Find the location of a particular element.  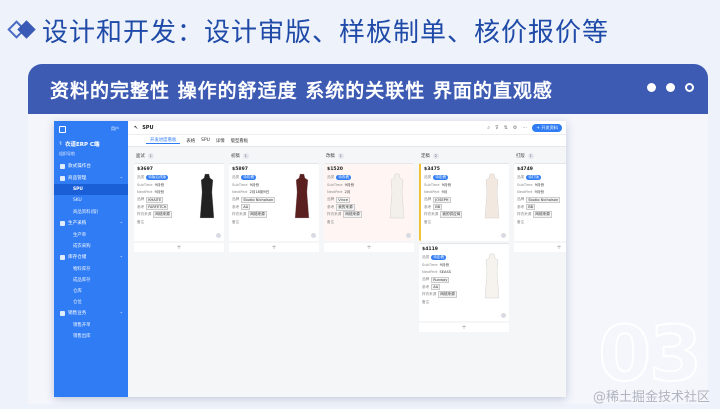

field-row: 品类 待初稿 is located at coordinates (258, 177).